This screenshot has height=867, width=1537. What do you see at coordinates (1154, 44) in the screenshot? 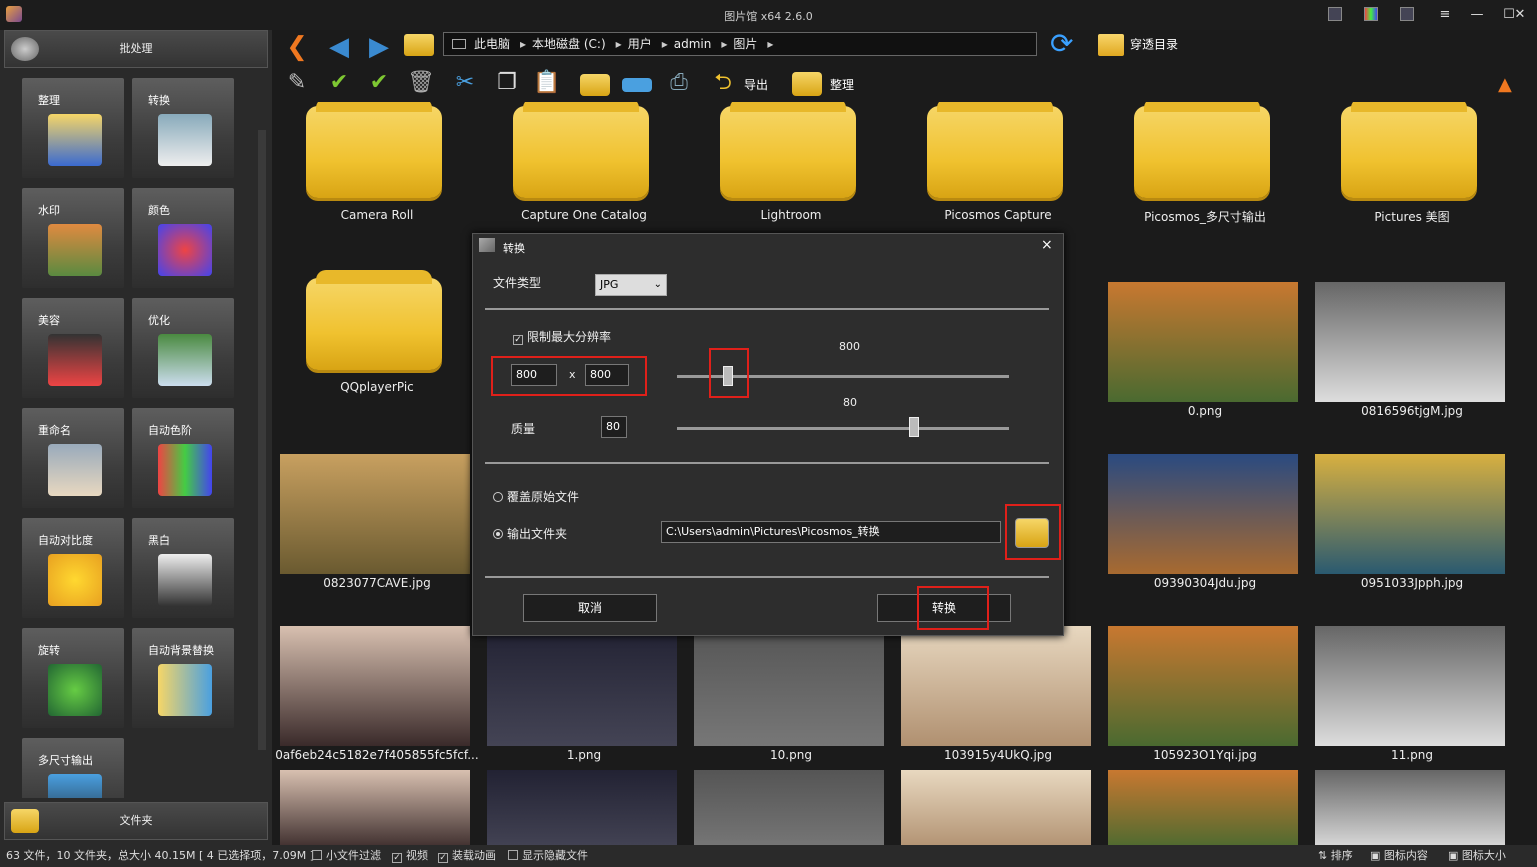
I see `penetrate-label: 穿透目录` at bounding box center [1154, 44].